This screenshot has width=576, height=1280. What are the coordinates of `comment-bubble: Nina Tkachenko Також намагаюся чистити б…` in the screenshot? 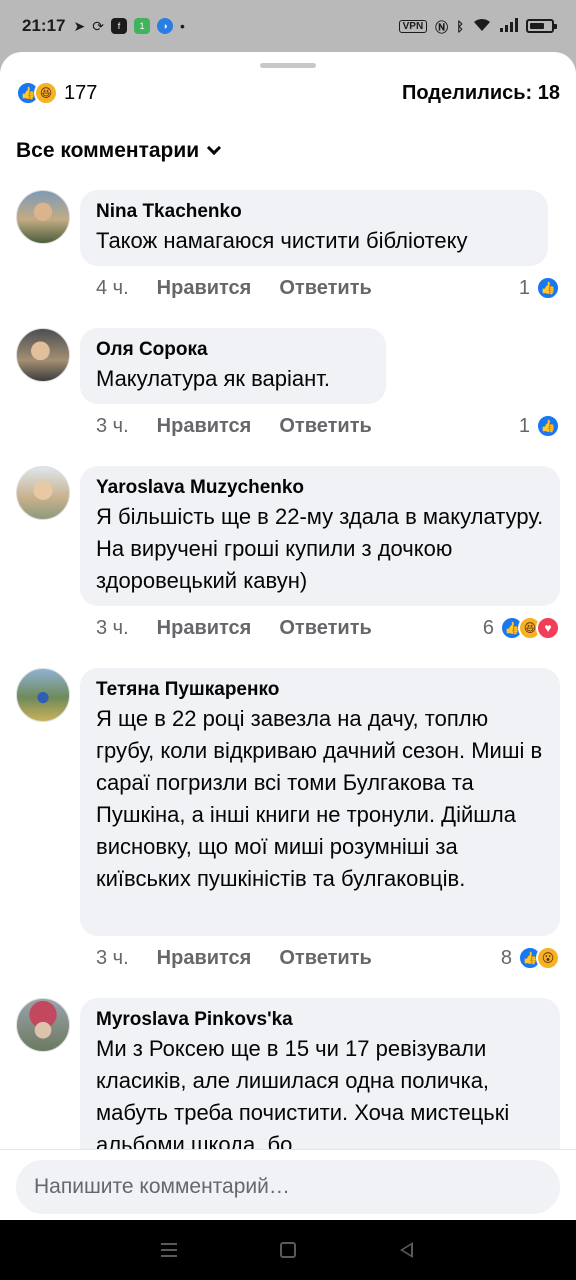 It's located at (314, 228).